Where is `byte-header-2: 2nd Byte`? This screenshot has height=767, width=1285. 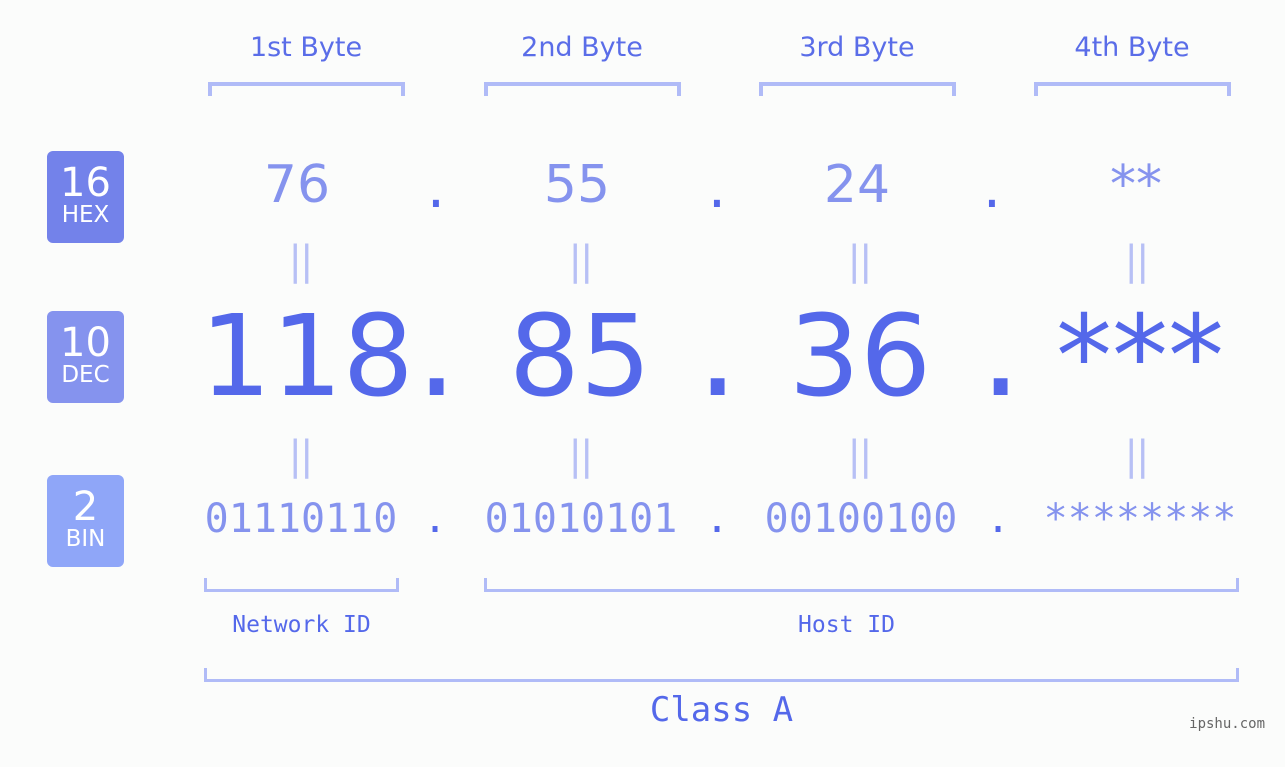
byte-header-2: 2nd Byte is located at coordinates (582, 47).